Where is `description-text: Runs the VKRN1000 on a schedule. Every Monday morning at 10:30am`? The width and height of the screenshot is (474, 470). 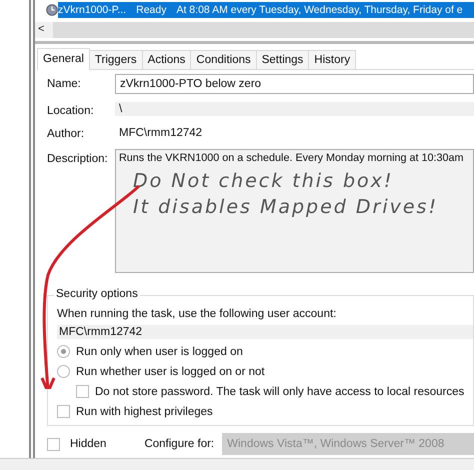
description-text: Runs the VKRN1000 on a schedule. Every Monday morning at 10:30am is located at coordinates (291, 158).